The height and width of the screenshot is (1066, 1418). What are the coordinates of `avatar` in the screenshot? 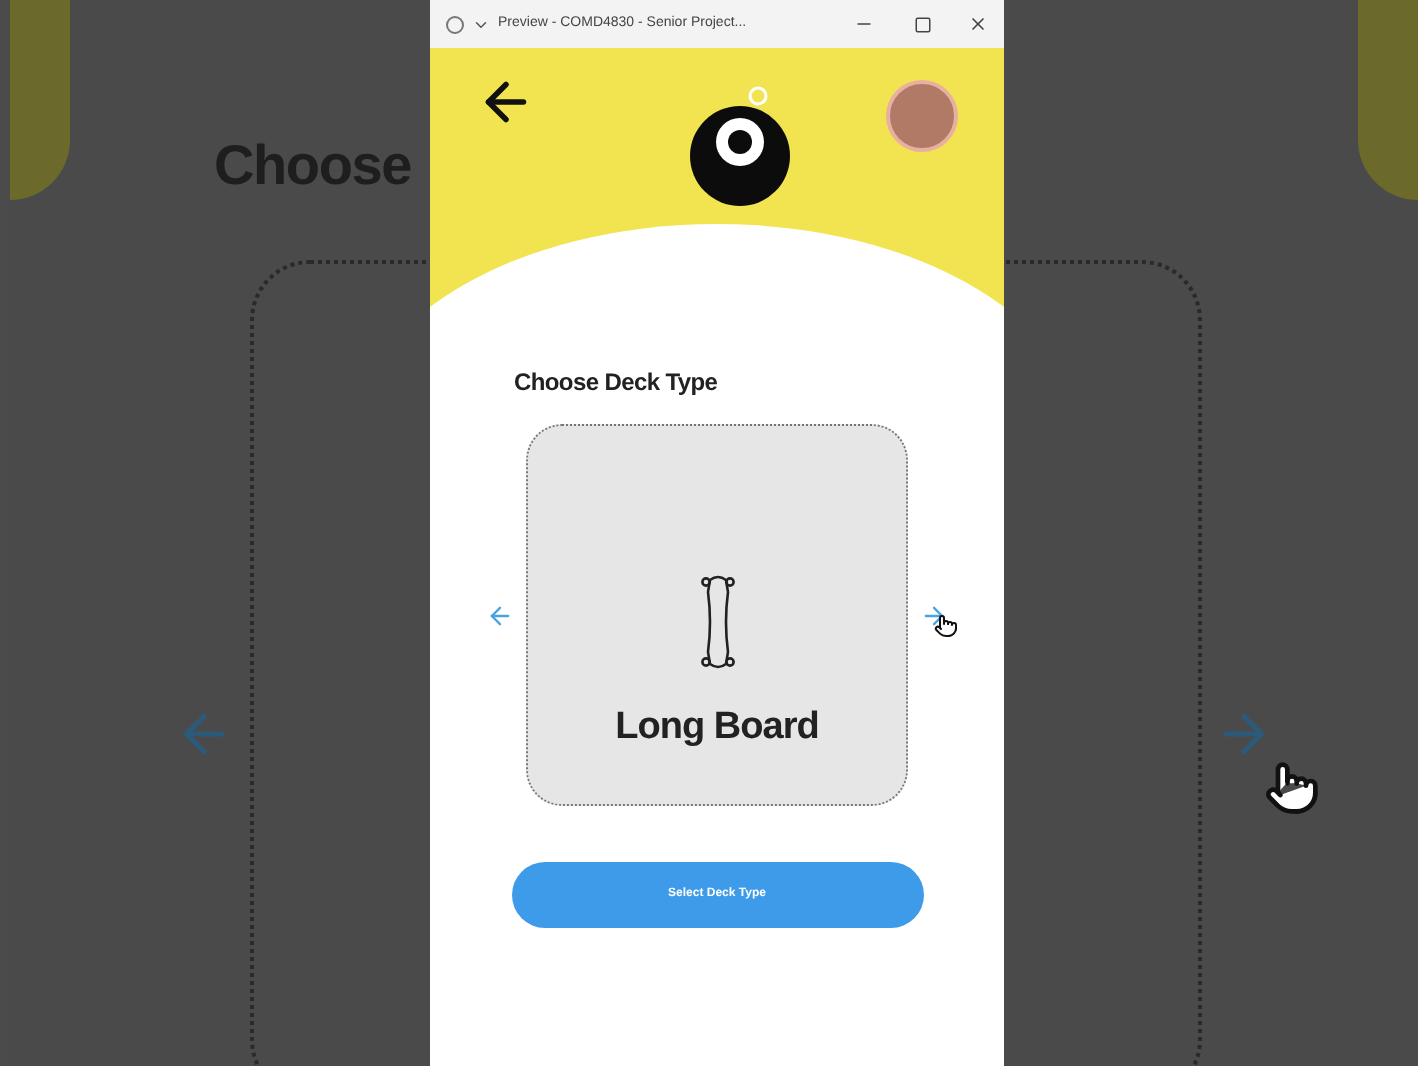 It's located at (922, 116).